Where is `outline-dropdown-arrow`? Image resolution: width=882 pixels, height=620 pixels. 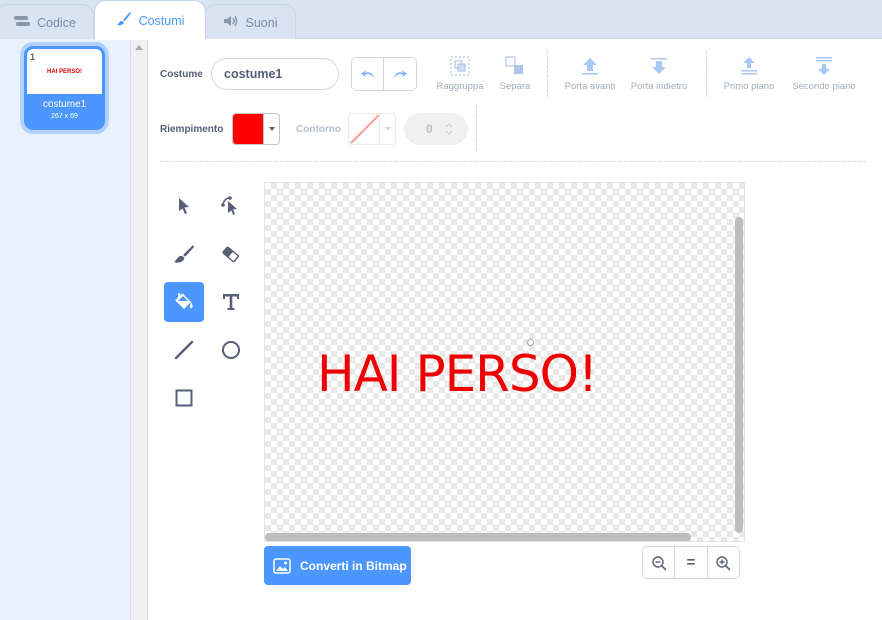 outline-dropdown-arrow is located at coordinates (387, 129).